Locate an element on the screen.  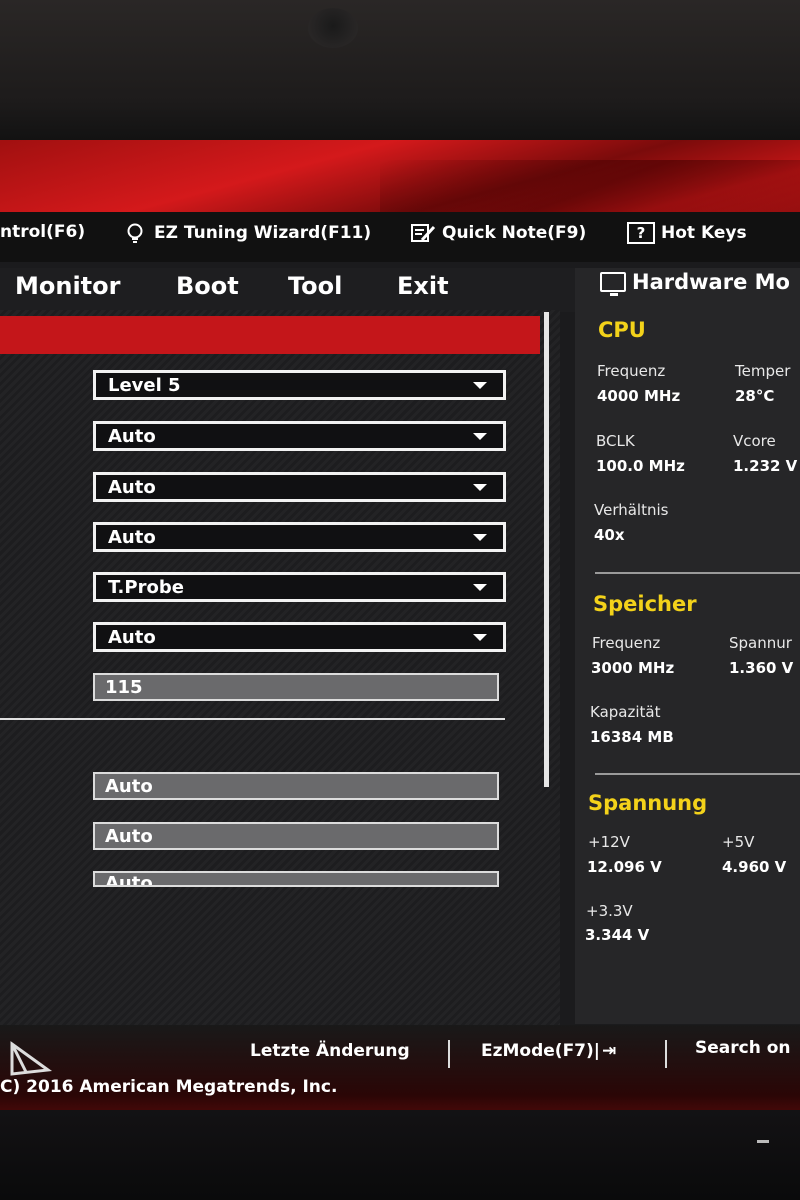
tab-boot: Boot is located at coordinates (207, 286).